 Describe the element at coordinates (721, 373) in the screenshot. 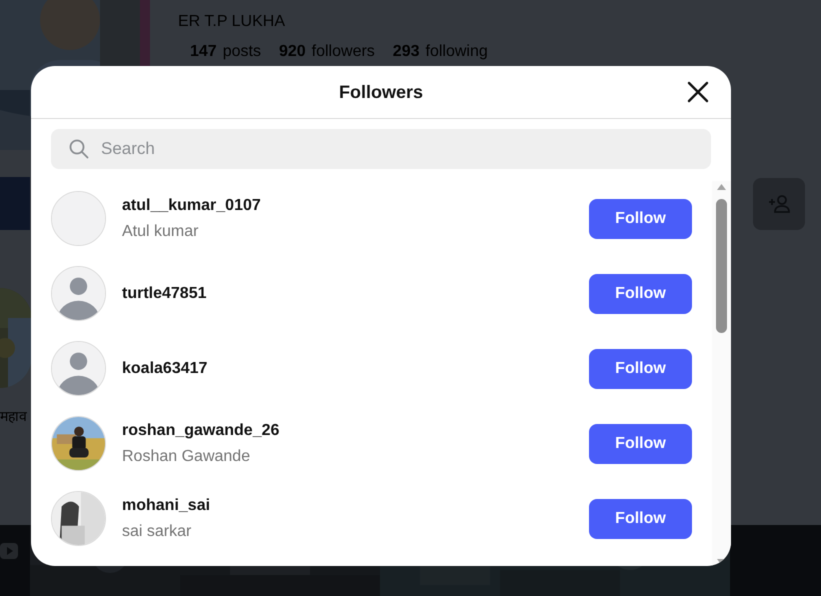

I see `scrollbar` at that location.